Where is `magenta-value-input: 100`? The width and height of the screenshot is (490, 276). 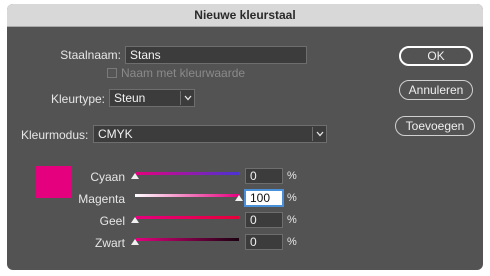 magenta-value-input: 100 is located at coordinates (264, 198).